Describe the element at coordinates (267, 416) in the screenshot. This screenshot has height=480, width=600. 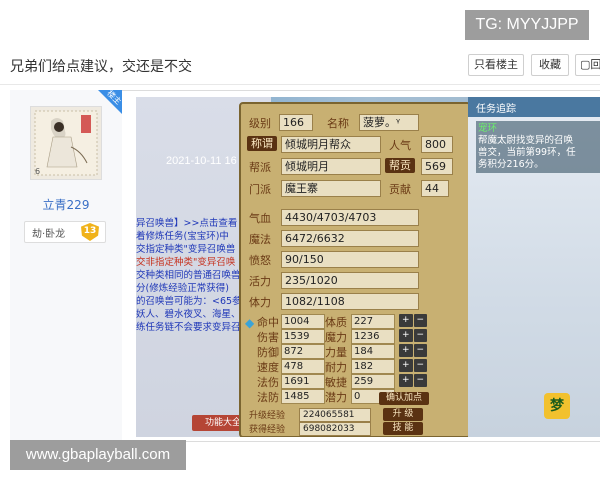
I see `exp-label: 升级经验` at that location.